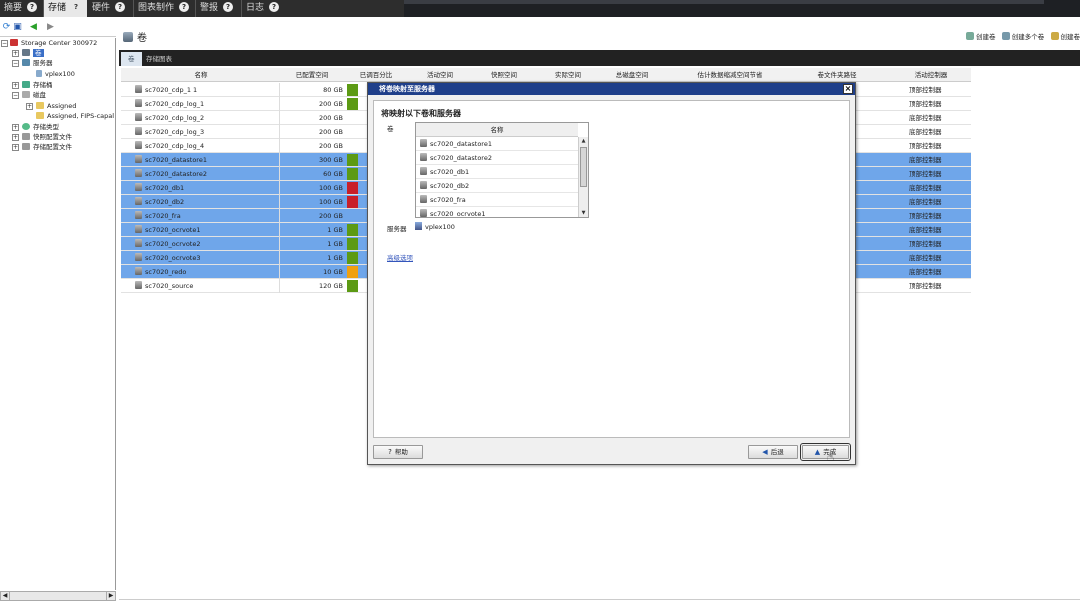  What do you see at coordinates (110, 596) in the screenshot?
I see `scroll-right-icon: ▶` at bounding box center [110, 596].